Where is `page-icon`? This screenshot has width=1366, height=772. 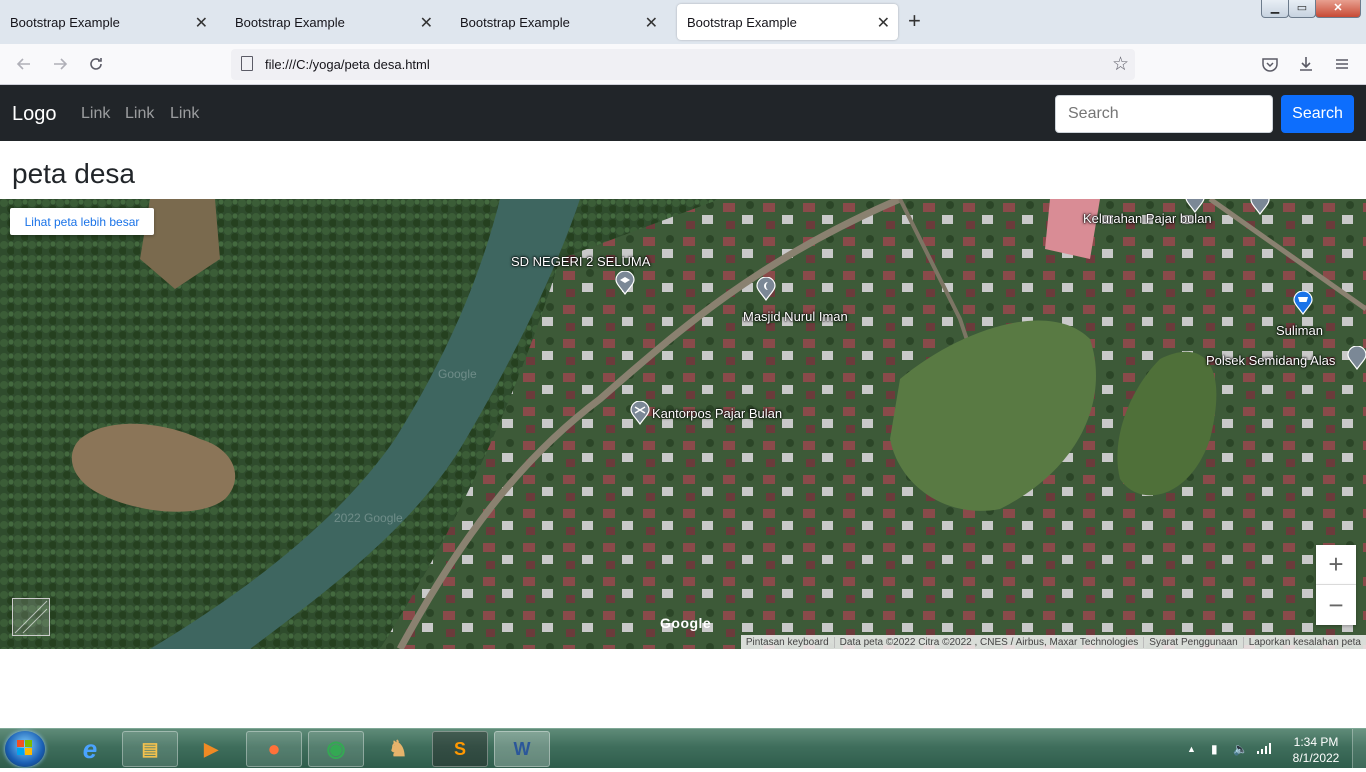 page-icon is located at coordinates (247, 63).